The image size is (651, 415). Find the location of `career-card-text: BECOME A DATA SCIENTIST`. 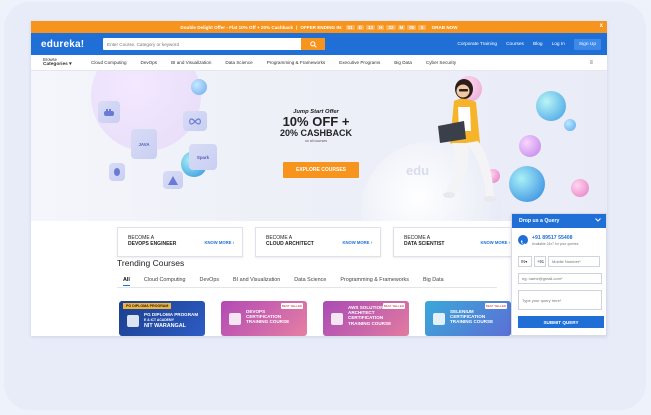

career-card-text: BECOME A DATA SCIENTIST is located at coordinates (424, 241).